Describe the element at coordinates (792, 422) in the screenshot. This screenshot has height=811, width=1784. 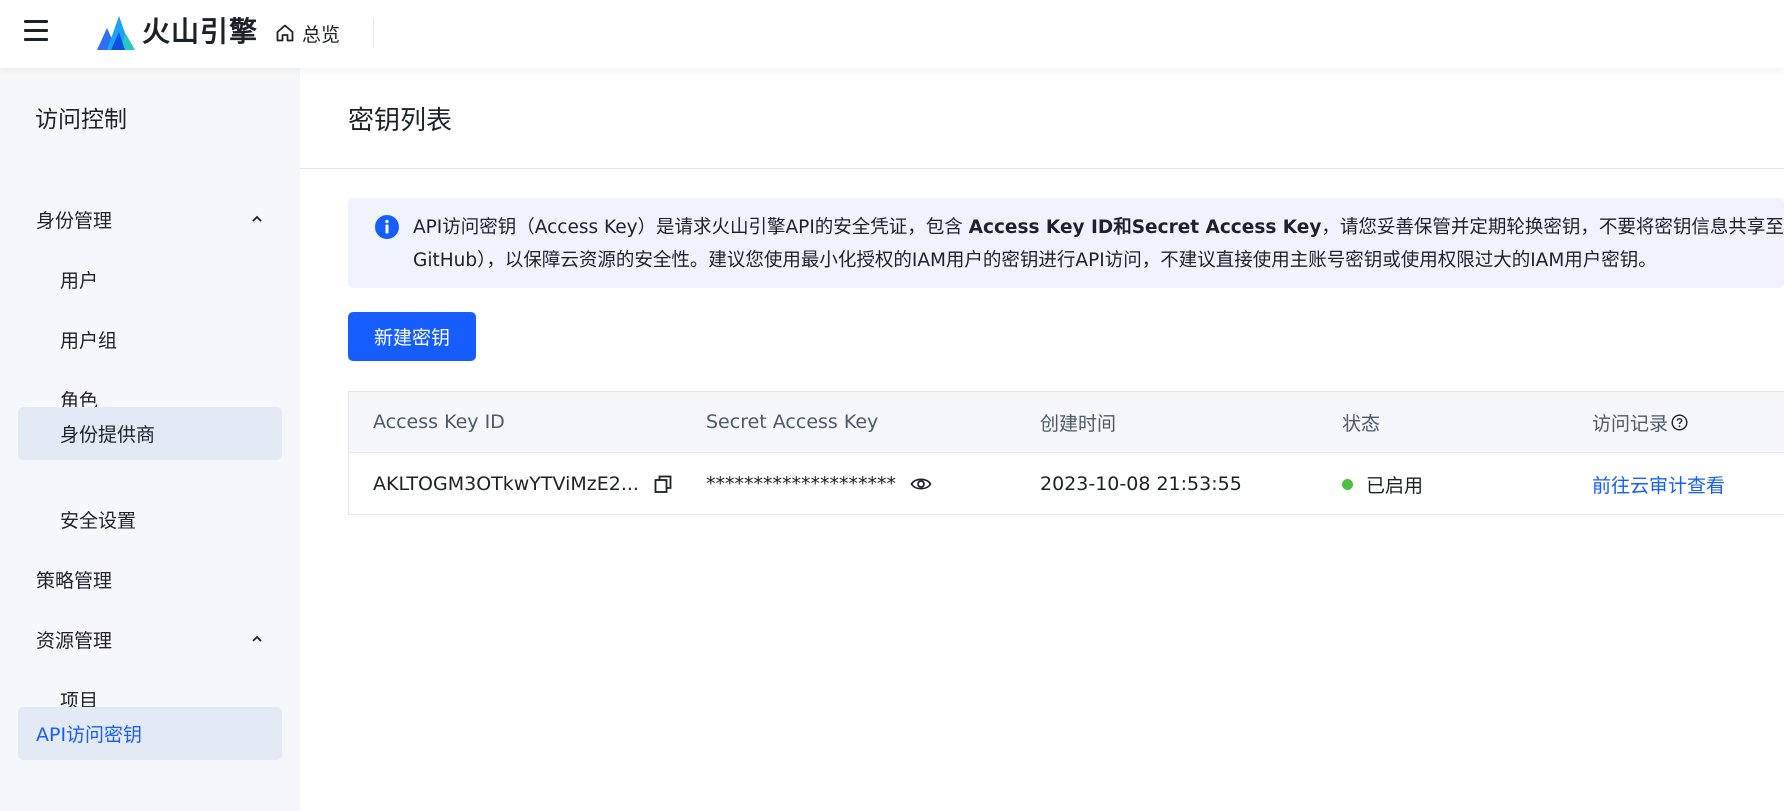
I see `column-header-secret-access-key: Secret Access Key` at that location.